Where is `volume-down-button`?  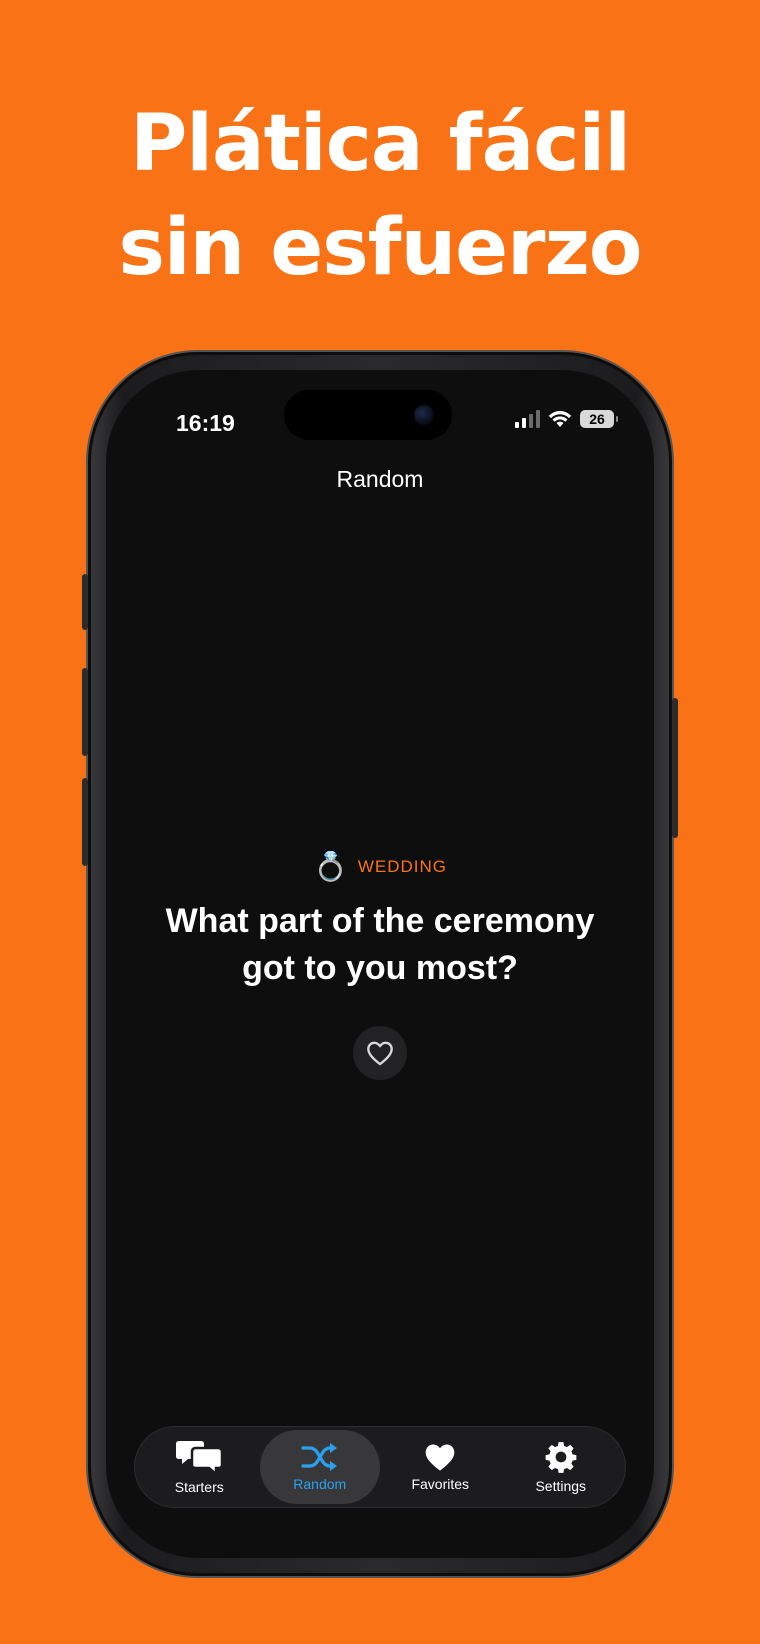
volume-down-button is located at coordinates (85, 822).